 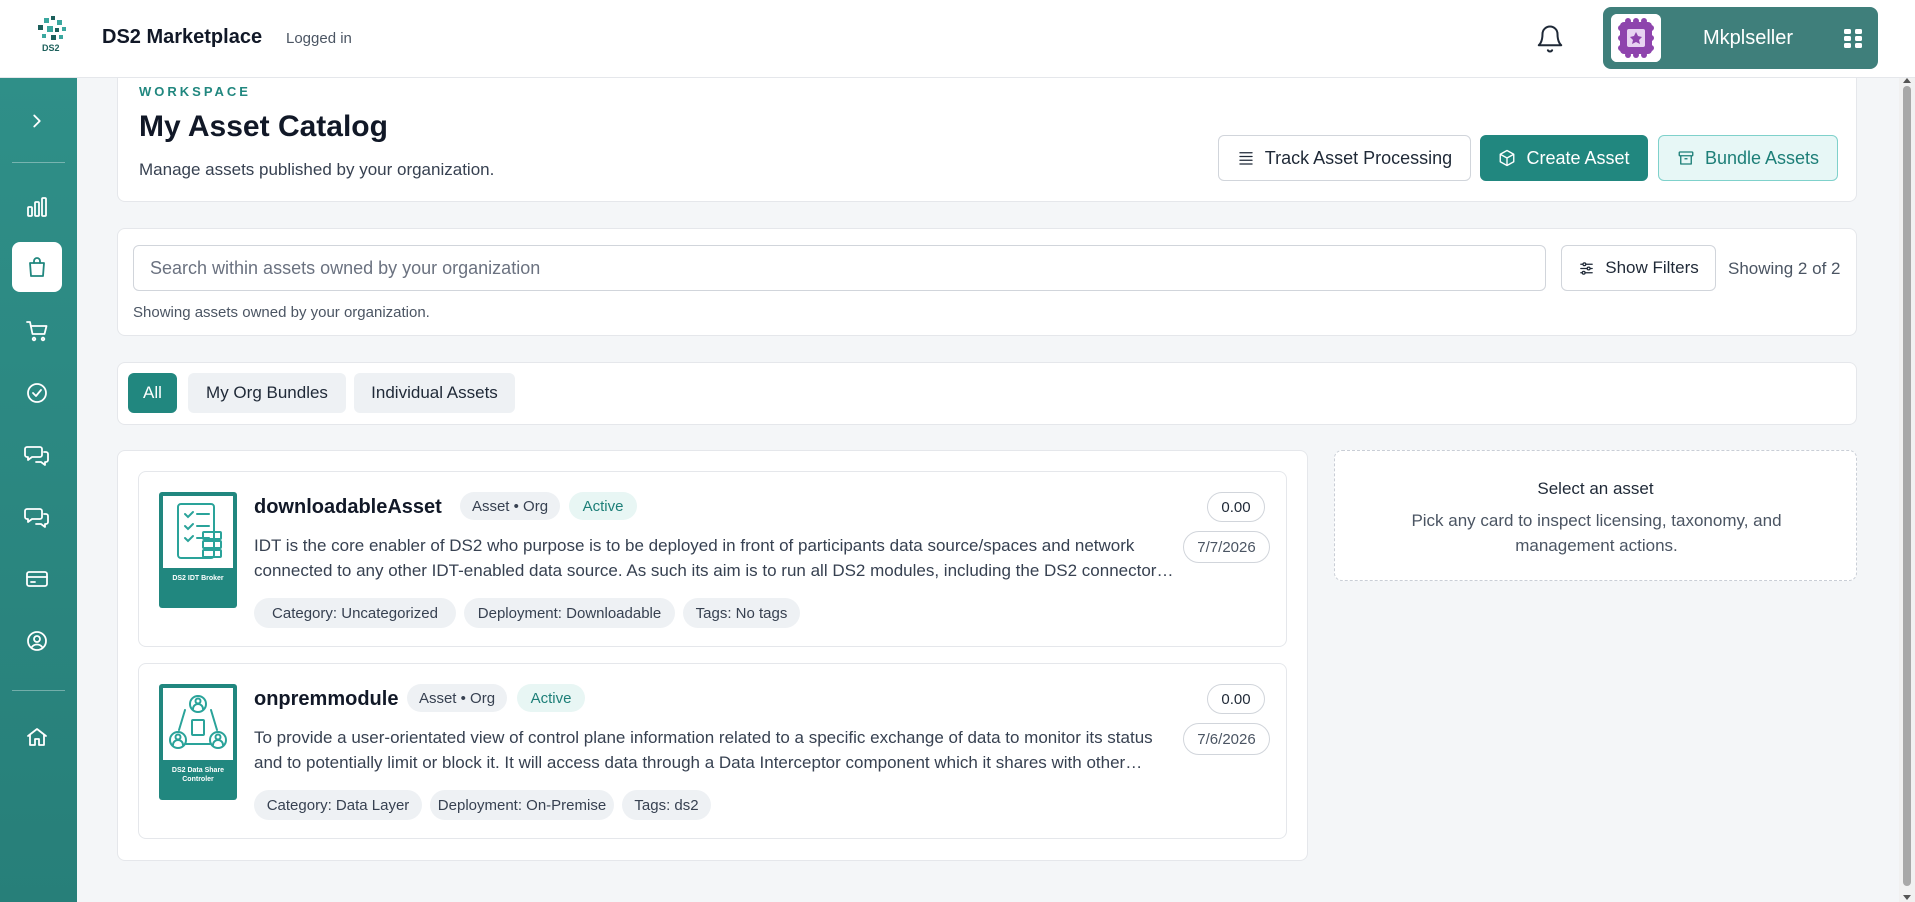 I want to click on sidebar-item-cart, so click(x=37, y=331).